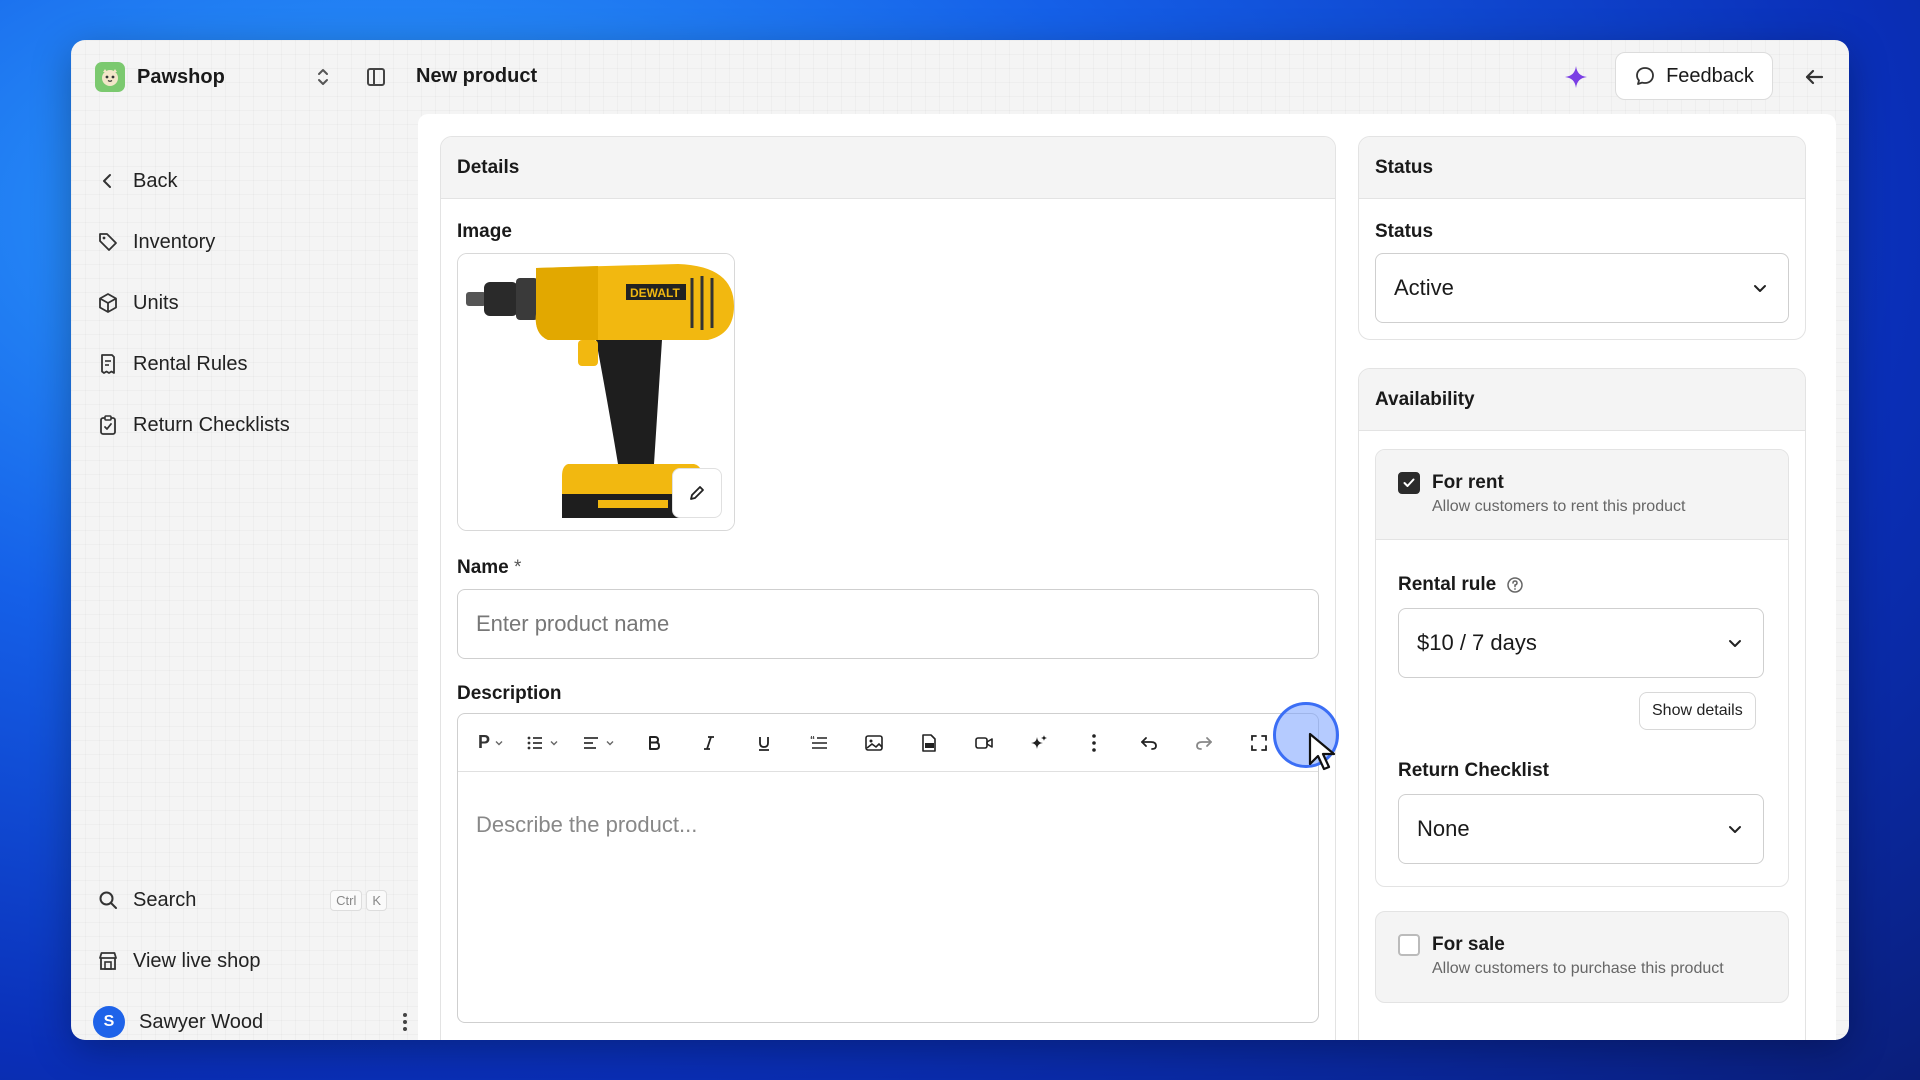 This screenshot has height=1080, width=1920. What do you see at coordinates (1697, 711) in the screenshot?
I see `show-details-button: Show details` at bounding box center [1697, 711].